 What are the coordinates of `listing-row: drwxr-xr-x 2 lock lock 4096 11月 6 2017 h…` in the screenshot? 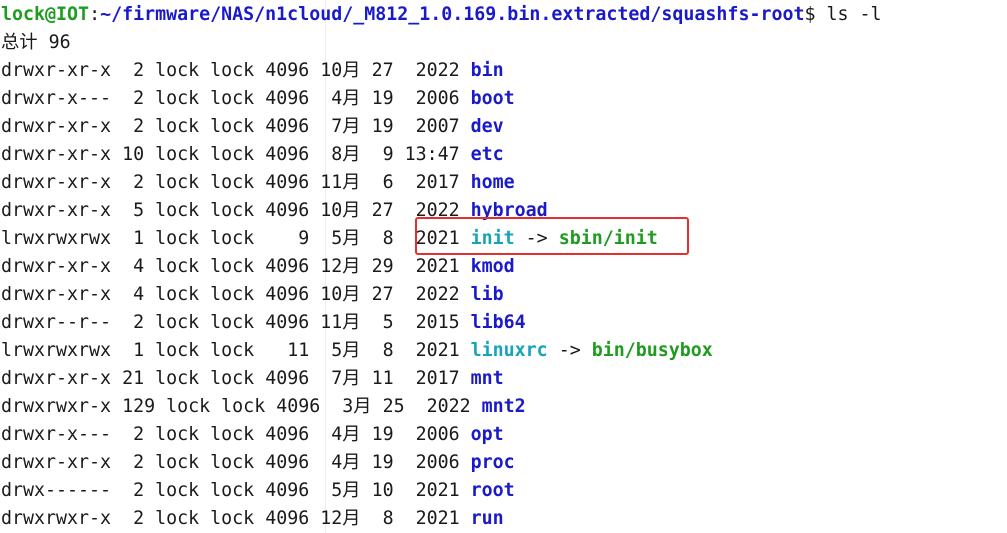 It's located at (258, 183).